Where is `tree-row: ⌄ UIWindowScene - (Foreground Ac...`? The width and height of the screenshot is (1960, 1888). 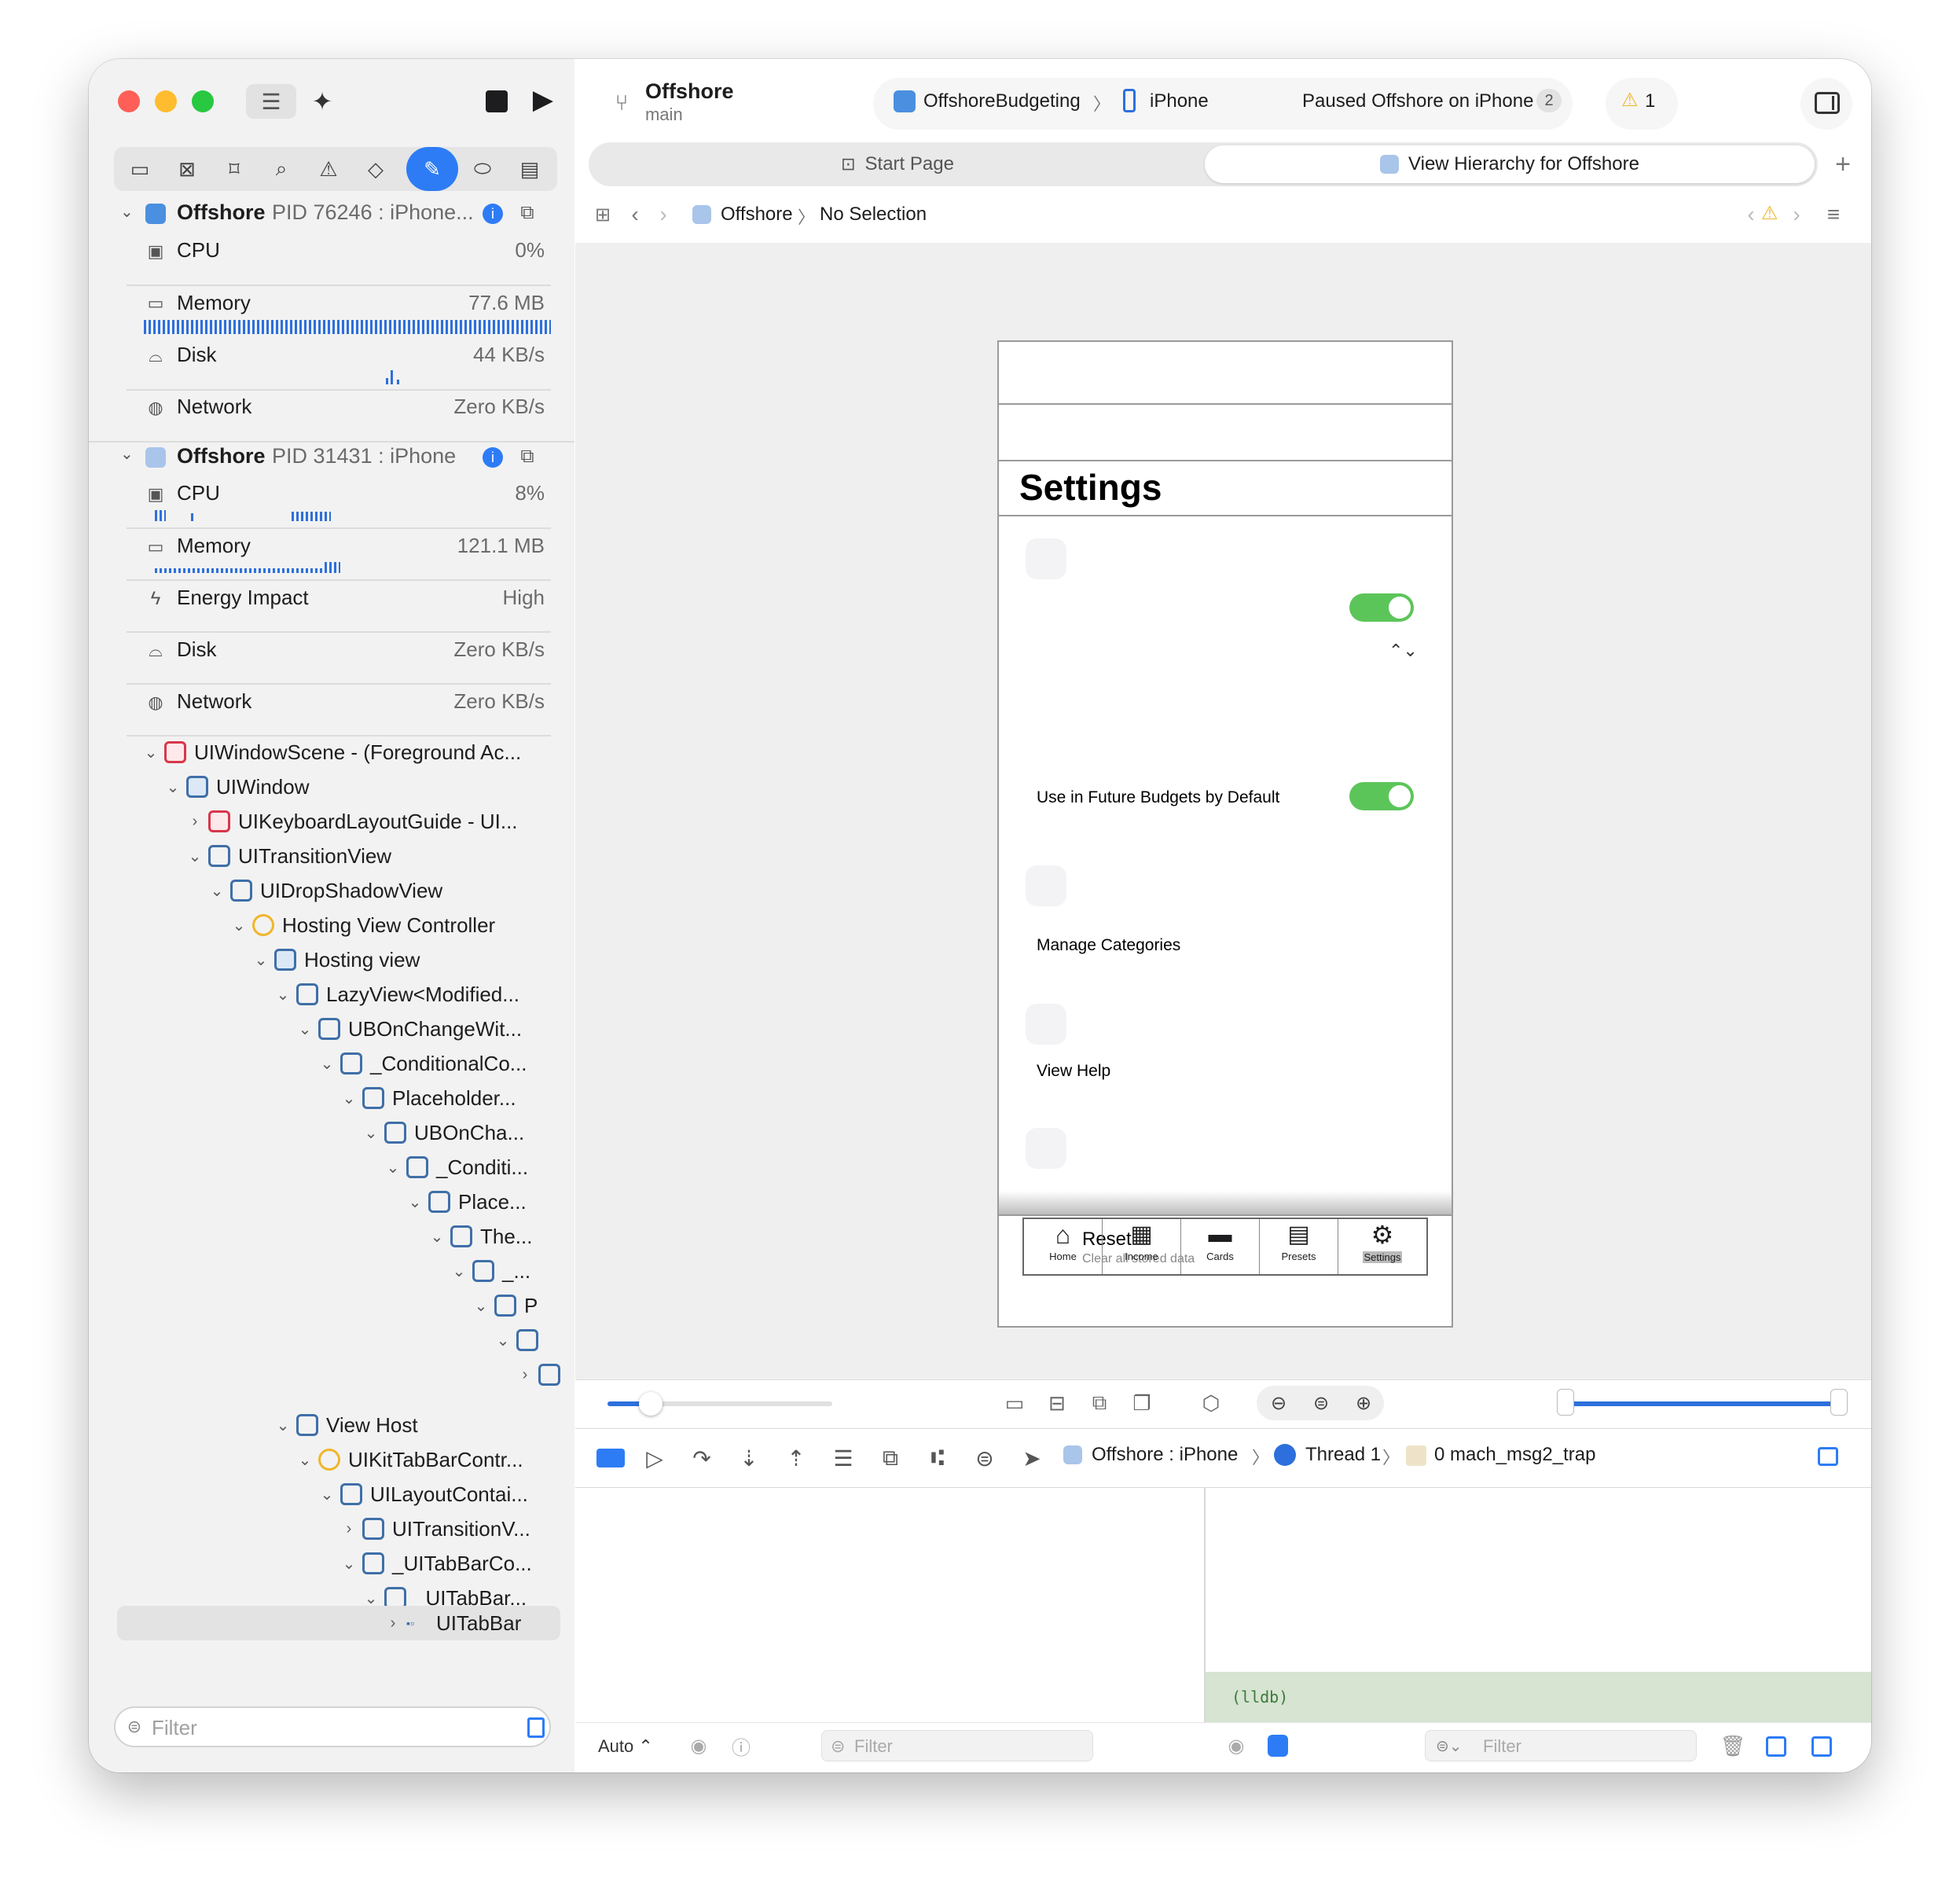
tree-row: ⌄ UIWindowScene - (Foreground Ac... is located at coordinates (332, 752).